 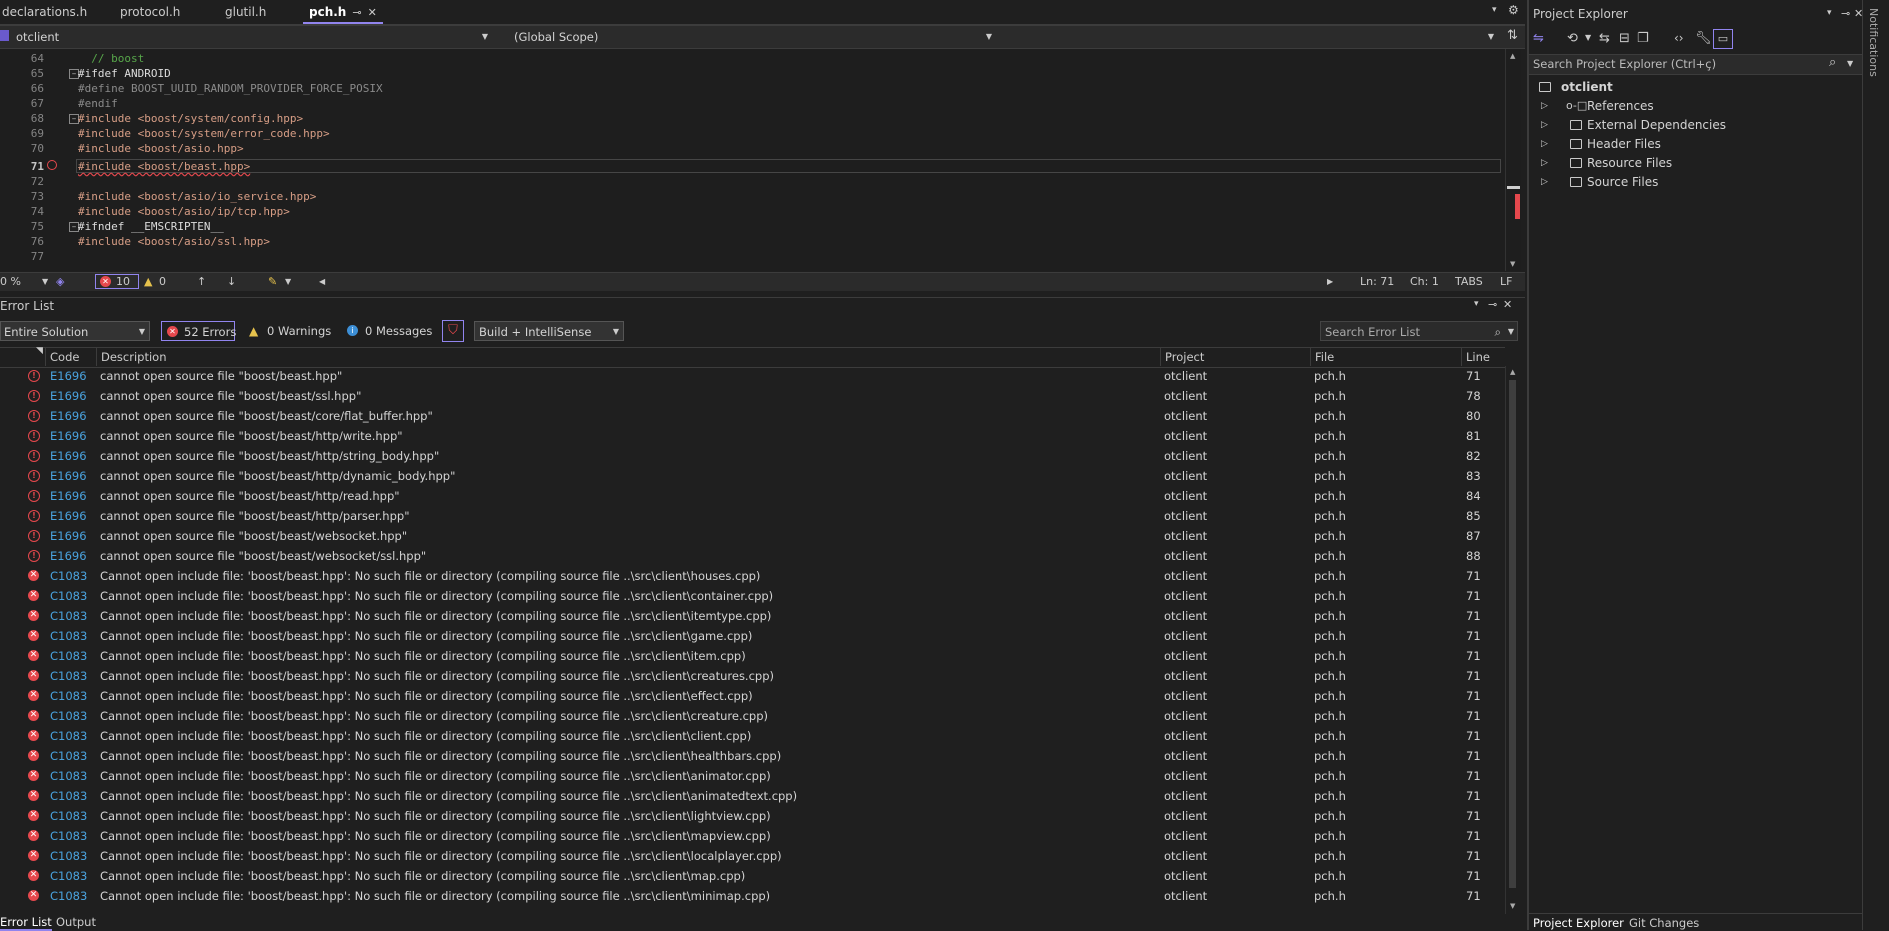 I want to click on scroll-left-icon: ◀, so click(x=322, y=282).